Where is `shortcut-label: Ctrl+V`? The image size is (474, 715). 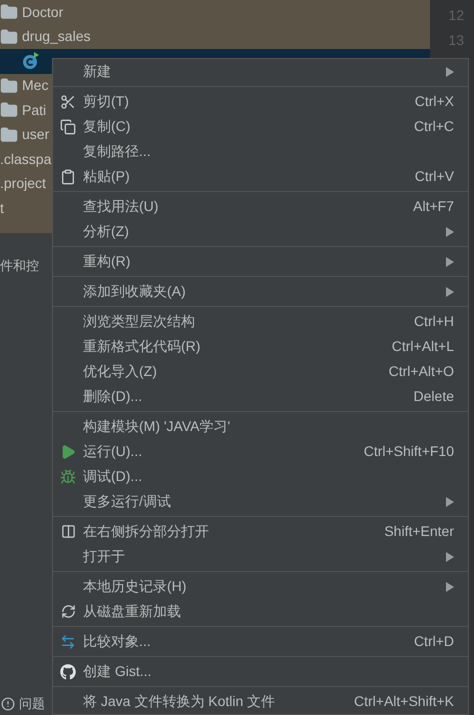 shortcut-label: Ctrl+V is located at coordinates (434, 176).